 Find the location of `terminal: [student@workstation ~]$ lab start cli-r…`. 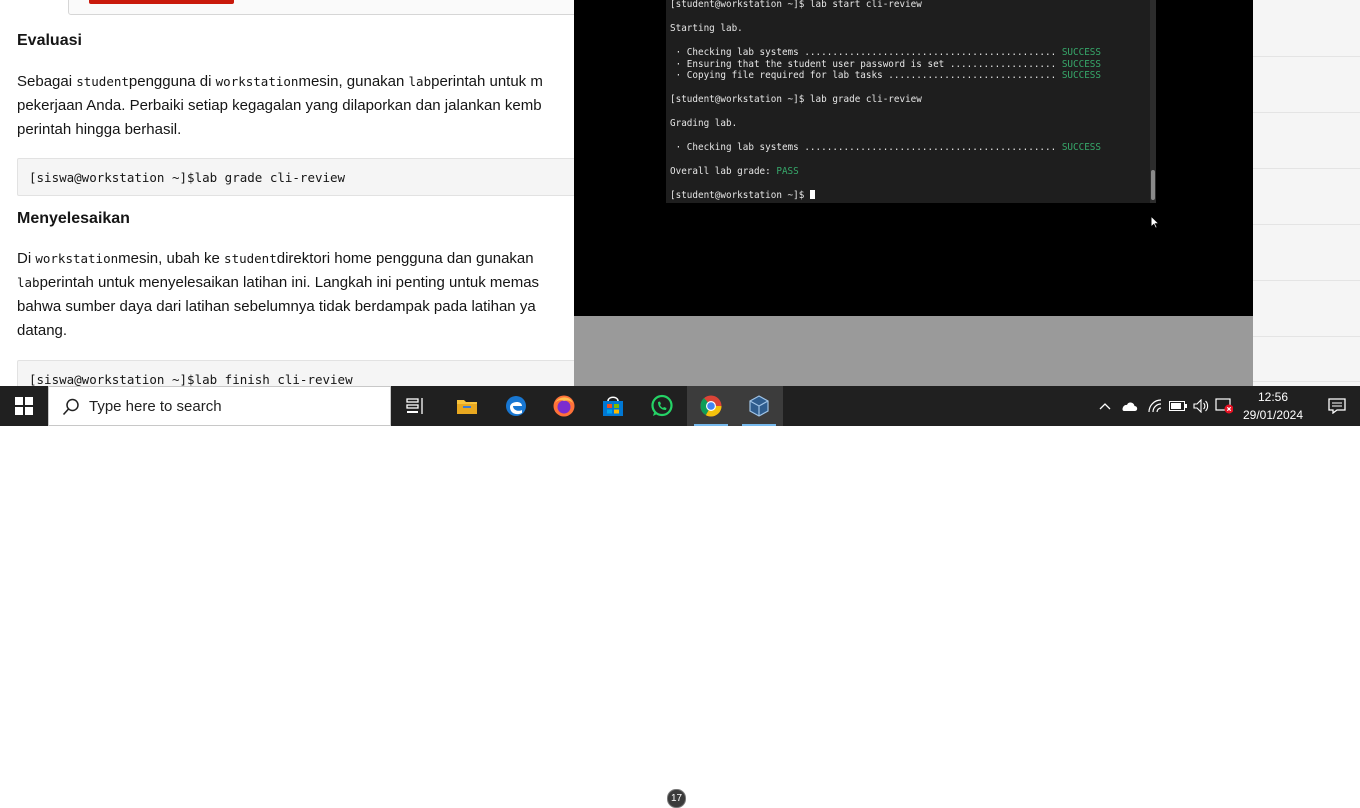

terminal: [student@workstation ~]$ lab start cli-r… is located at coordinates (911, 101).